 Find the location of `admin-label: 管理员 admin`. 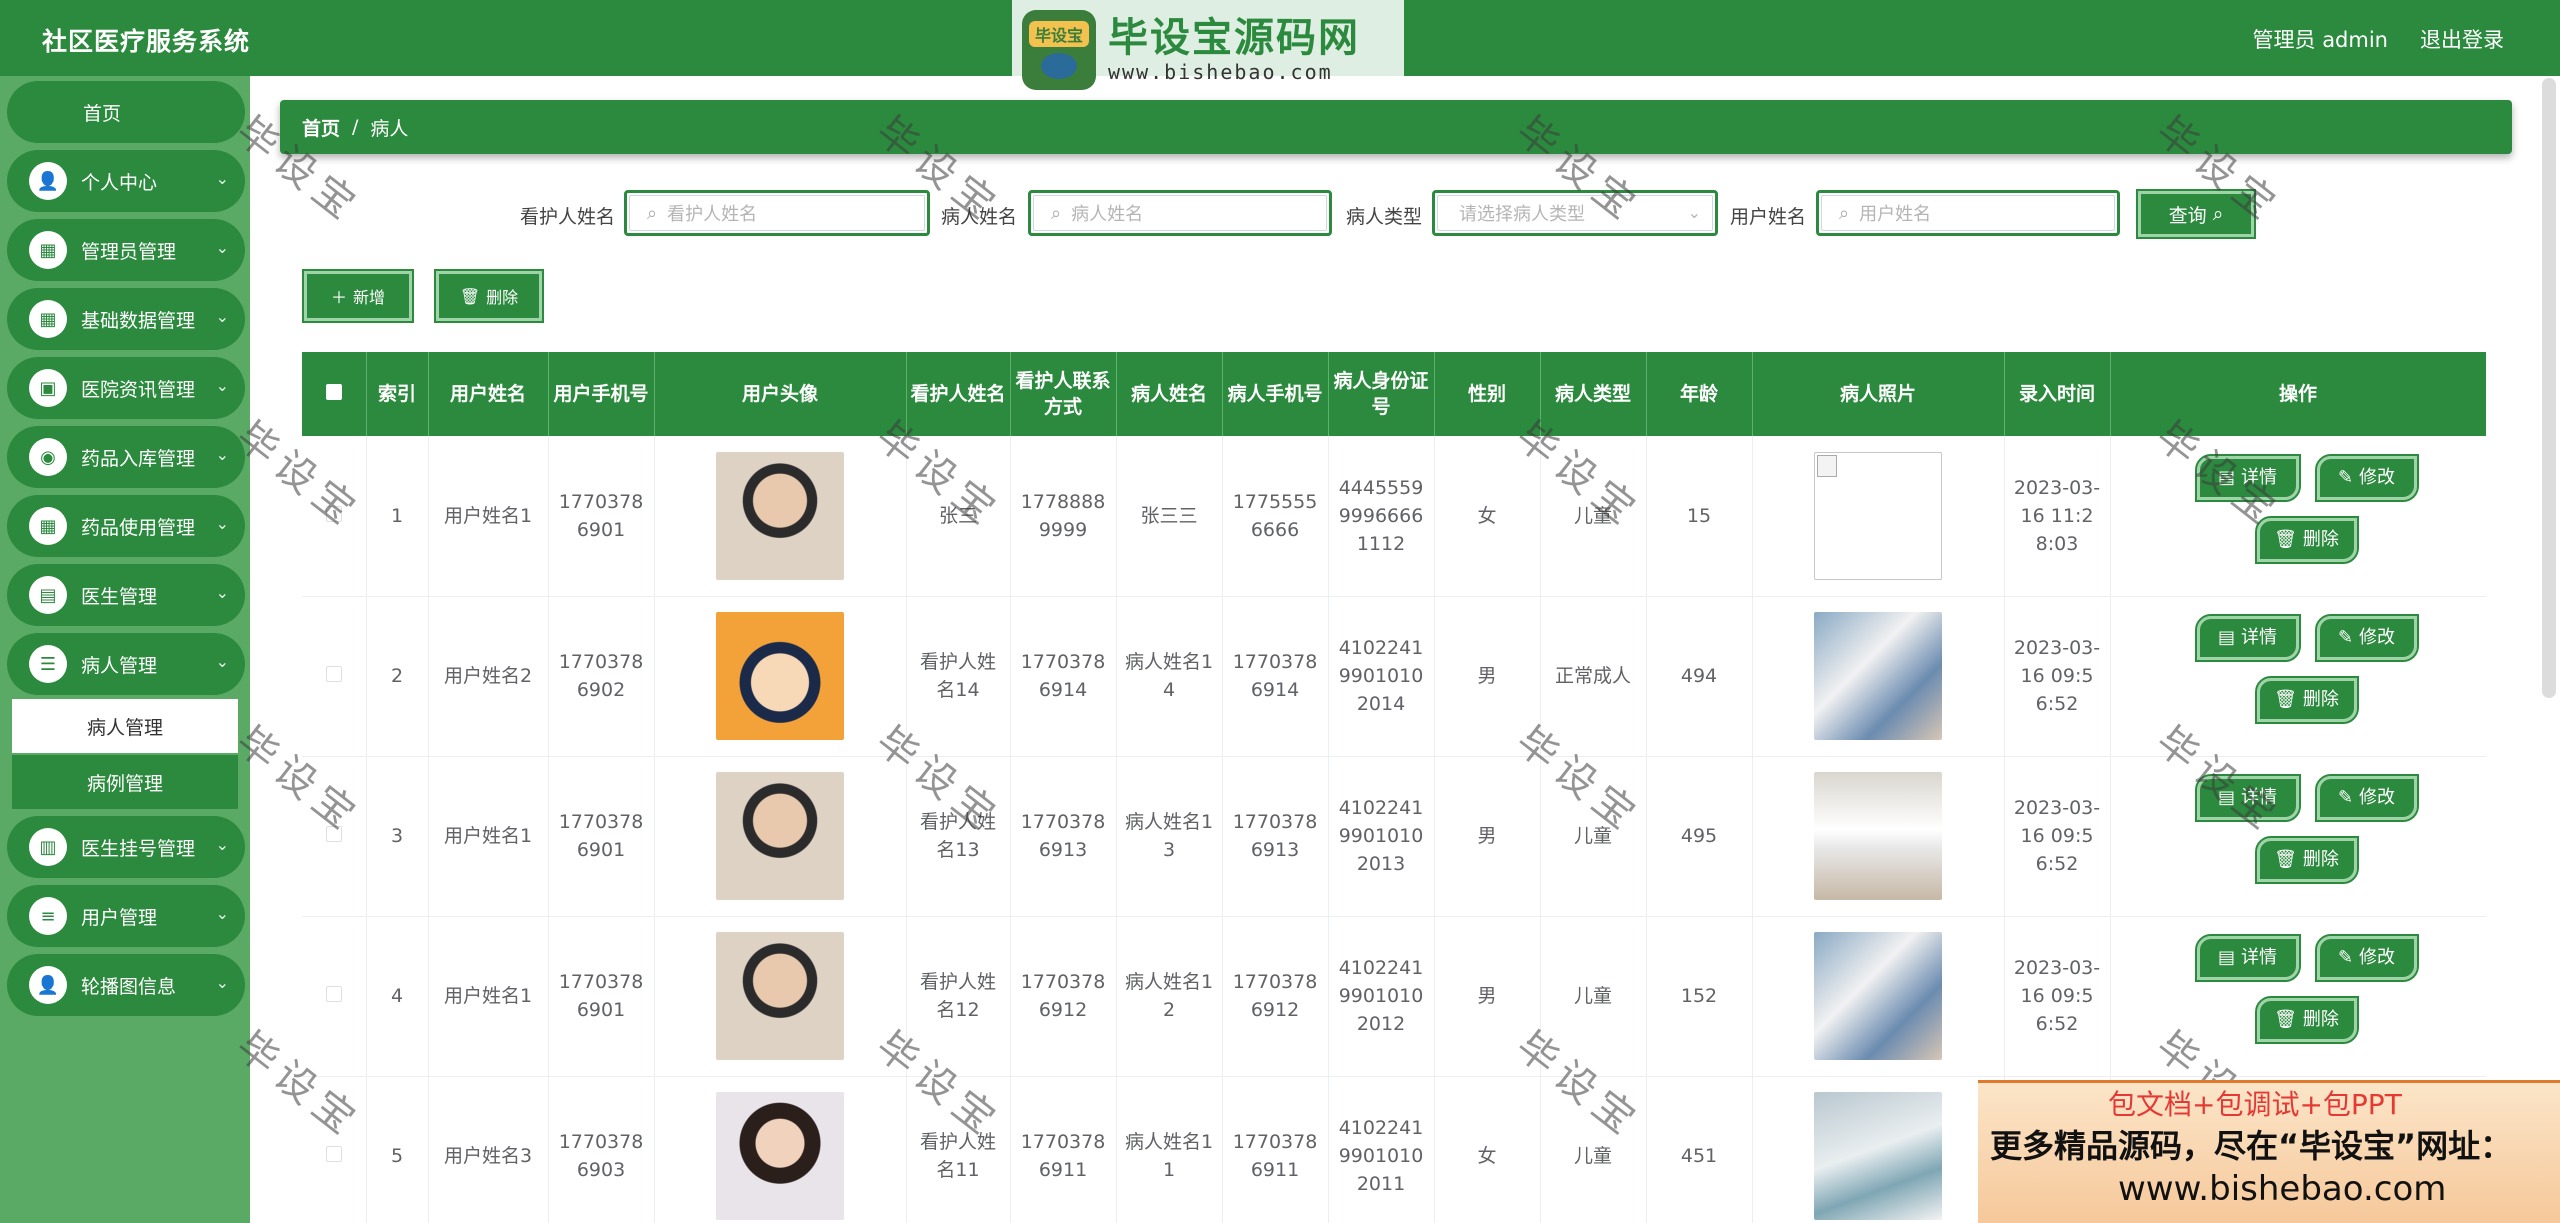

admin-label: 管理员 admin is located at coordinates (2320, 39).